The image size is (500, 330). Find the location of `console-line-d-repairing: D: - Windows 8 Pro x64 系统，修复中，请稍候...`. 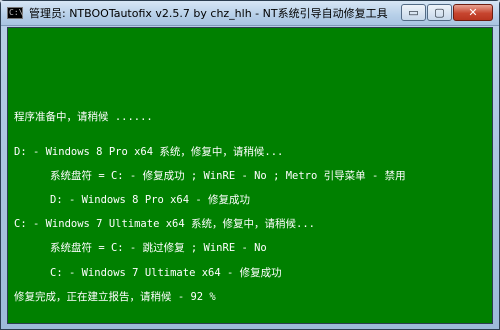

console-line-d-repairing: D: - Windows 8 Pro x64 系统，修复中，请稍候... is located at coordinates (149, 152).